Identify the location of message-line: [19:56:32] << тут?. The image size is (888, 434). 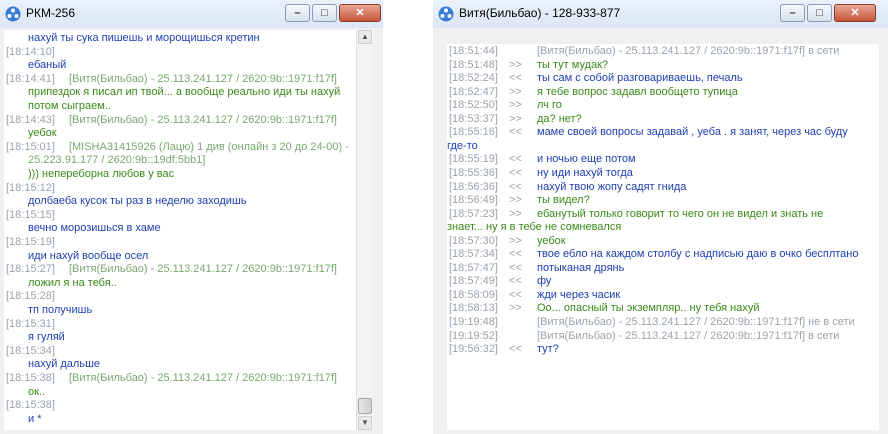
(504, 349).